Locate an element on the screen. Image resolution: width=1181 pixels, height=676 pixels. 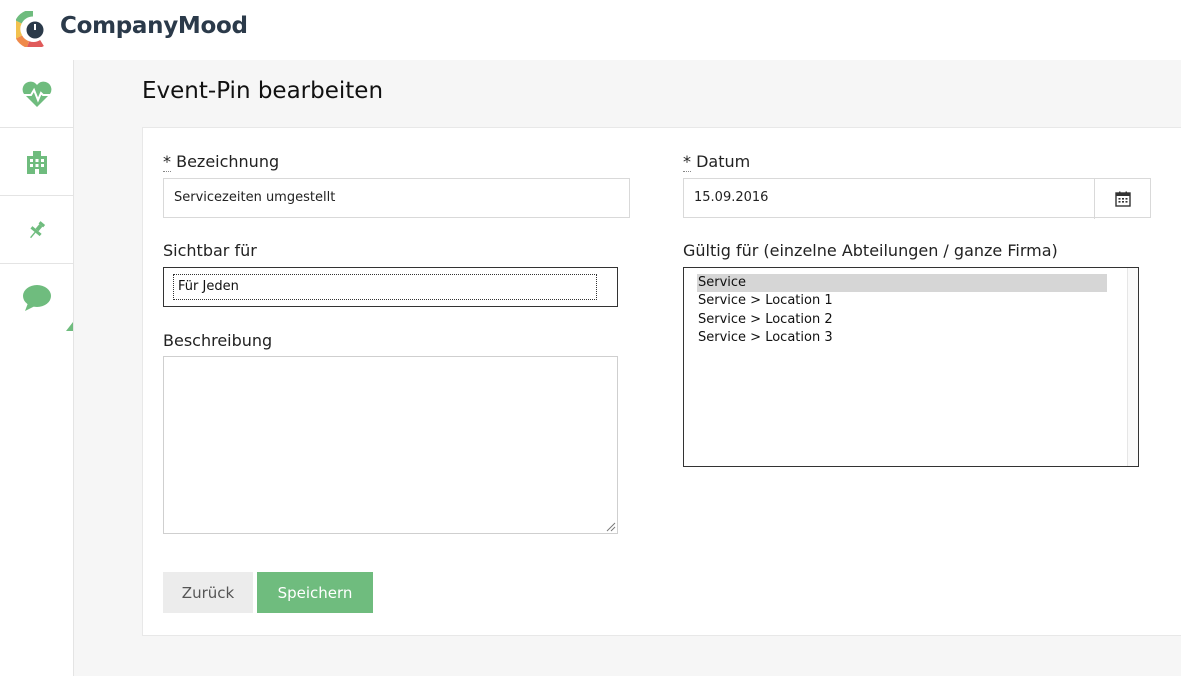
calendar-button is located at coordinates (1122, 199).